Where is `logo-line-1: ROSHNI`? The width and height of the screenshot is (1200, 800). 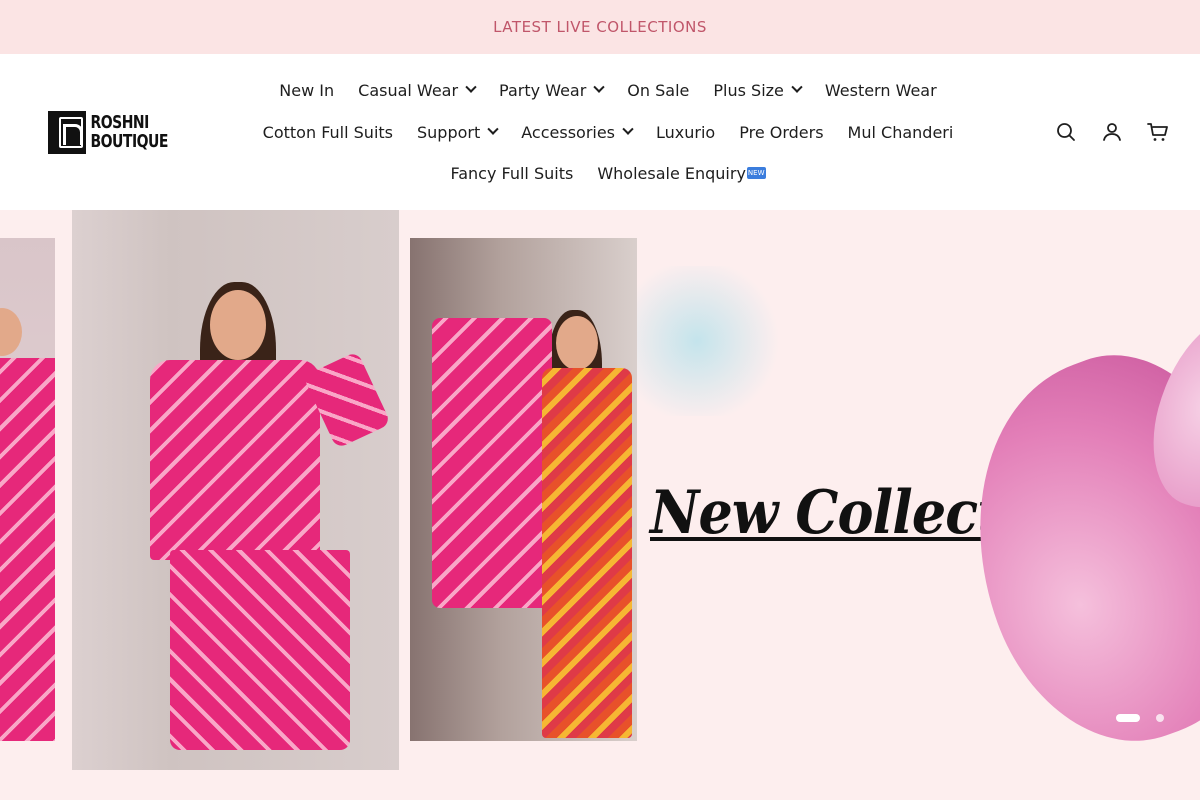 logo-line-1: ROSHNI is located at coordinates (119, 123).